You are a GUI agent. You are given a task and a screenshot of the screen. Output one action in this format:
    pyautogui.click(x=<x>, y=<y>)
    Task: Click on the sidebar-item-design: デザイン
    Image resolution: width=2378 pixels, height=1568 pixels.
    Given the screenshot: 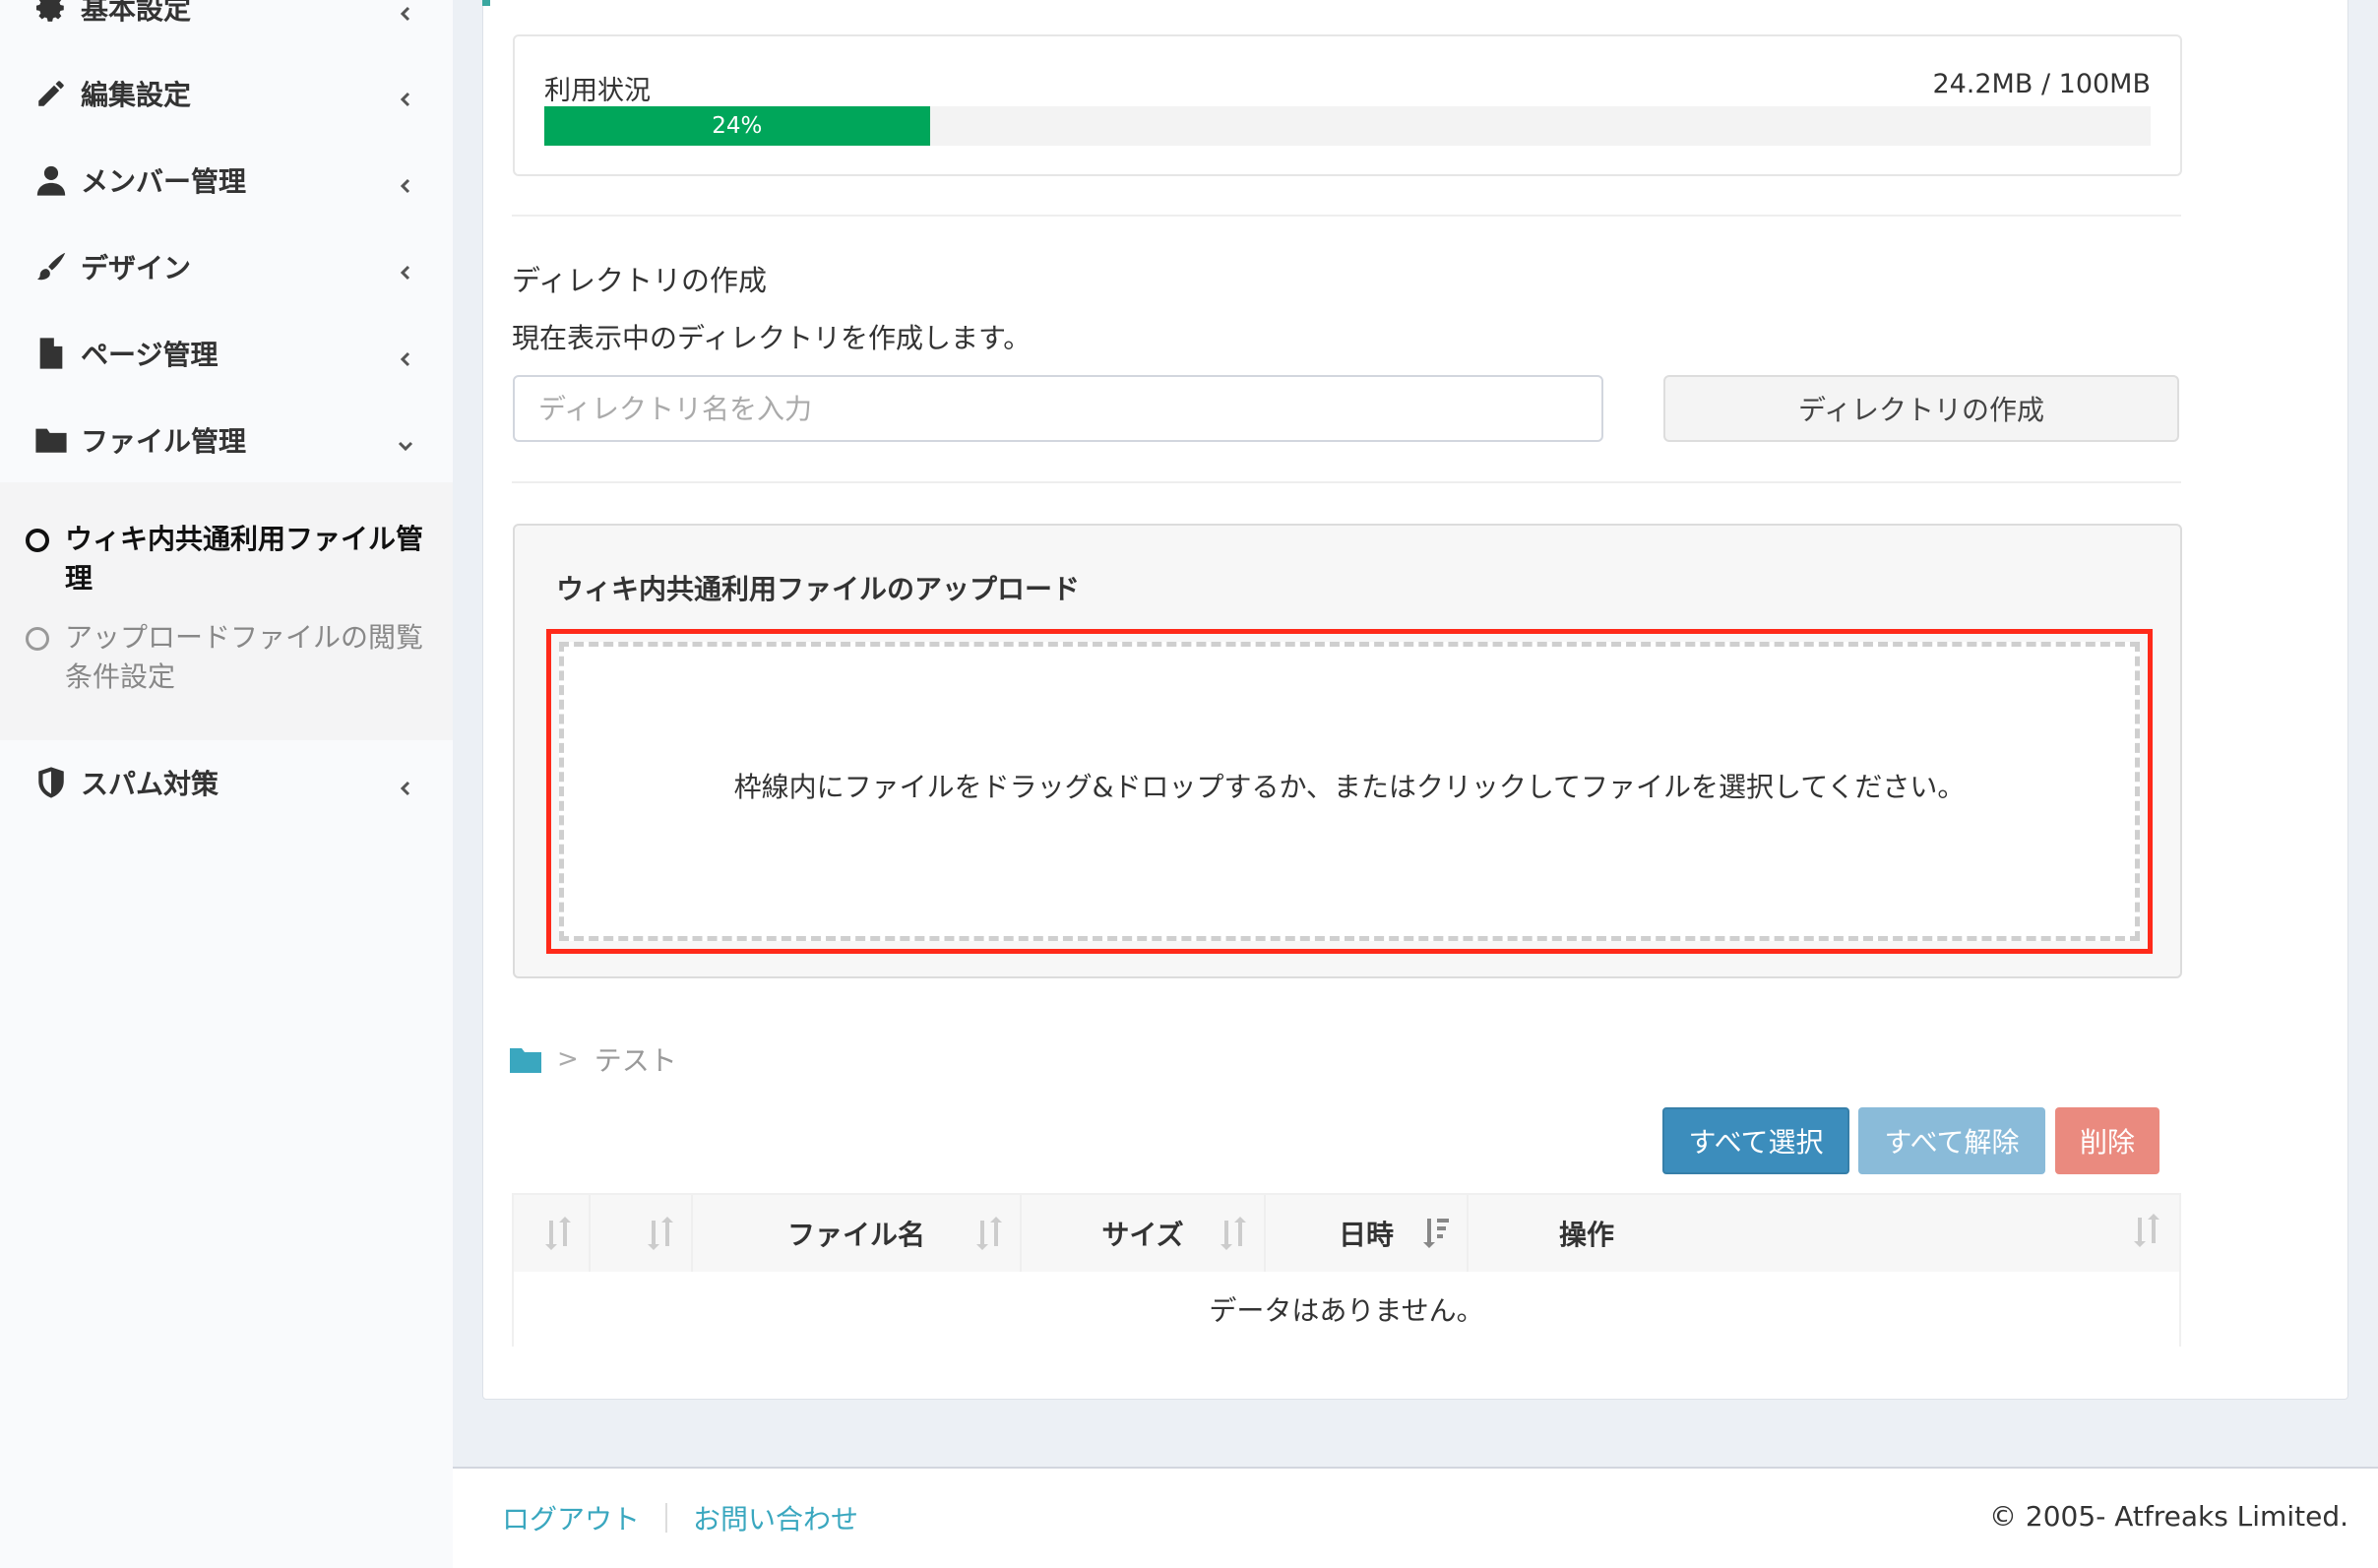 What is the action you would take?
    pyautogui.click(x=226, y=266)
    